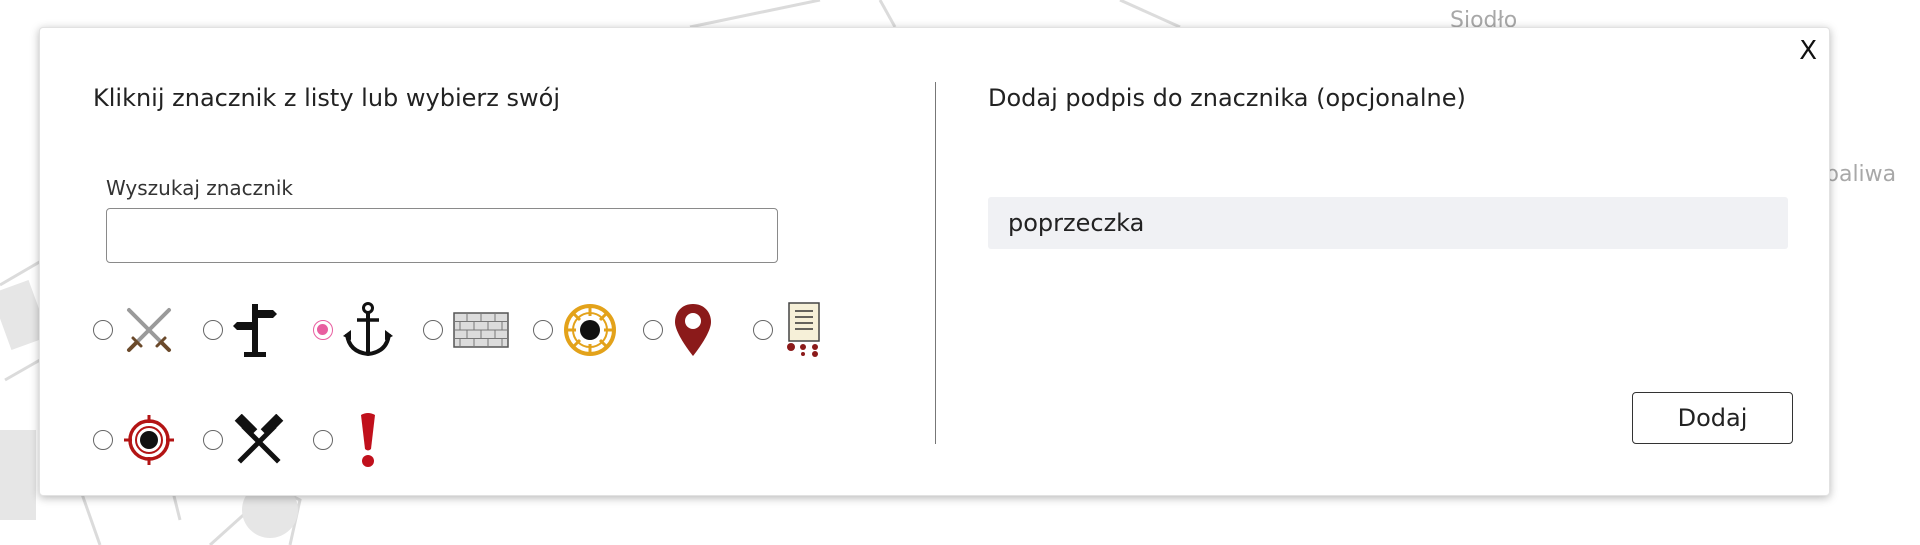 Image resolution: width=1920 pixels, height=545 pixels. I want to click on brick-wall-icon, so click(481, 330).